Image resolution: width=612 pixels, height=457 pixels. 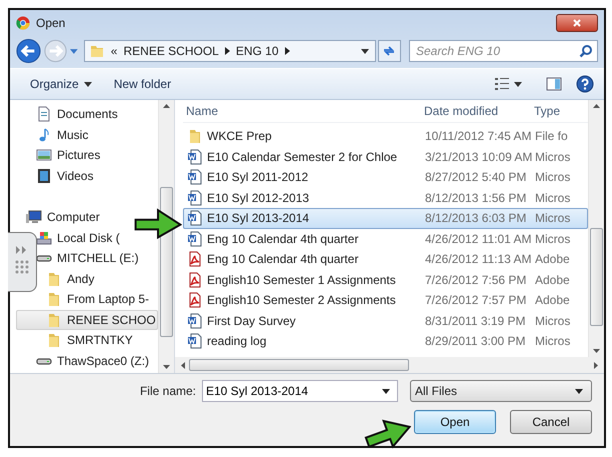 I want to click on nav-item: SMRTNTKY, so click(x=89, y=340).